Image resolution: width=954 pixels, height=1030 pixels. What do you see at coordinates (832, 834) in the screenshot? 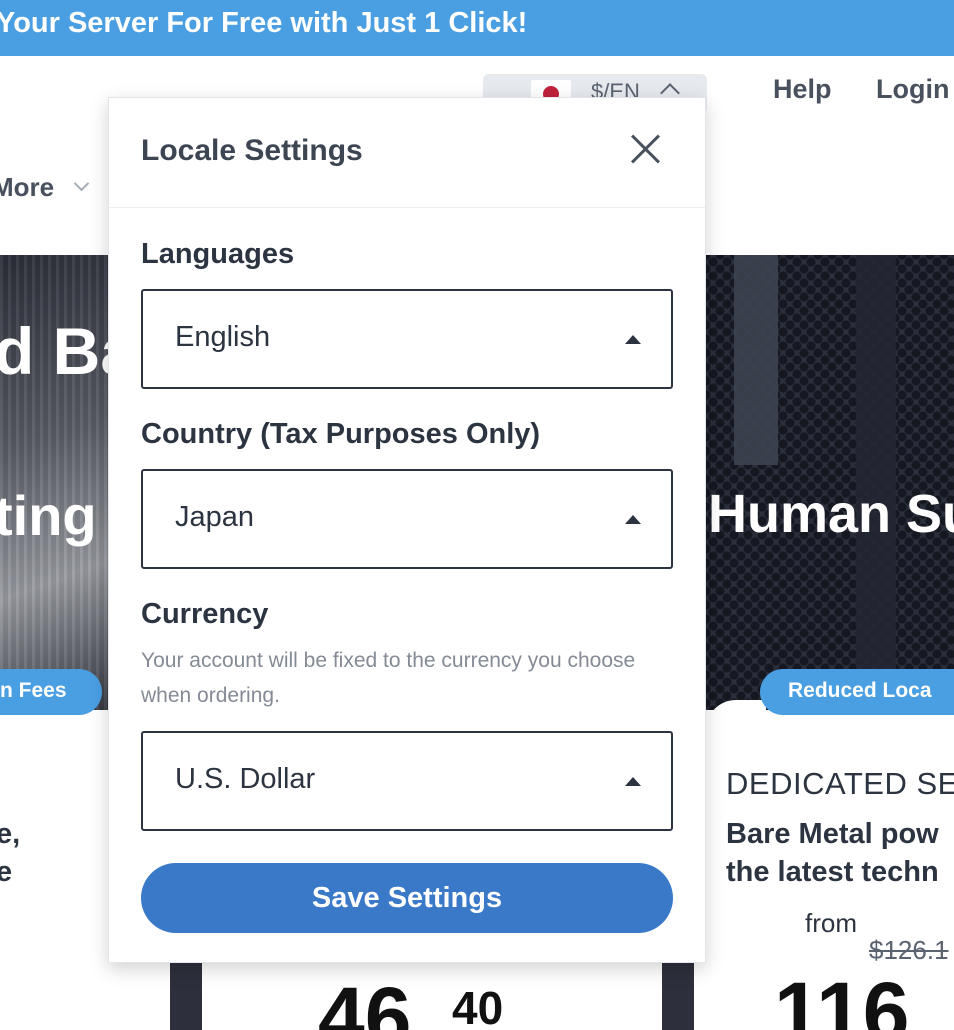
I see `dedicated-desc-line1: Bare Metal pow` at bounding box center [832, 834].